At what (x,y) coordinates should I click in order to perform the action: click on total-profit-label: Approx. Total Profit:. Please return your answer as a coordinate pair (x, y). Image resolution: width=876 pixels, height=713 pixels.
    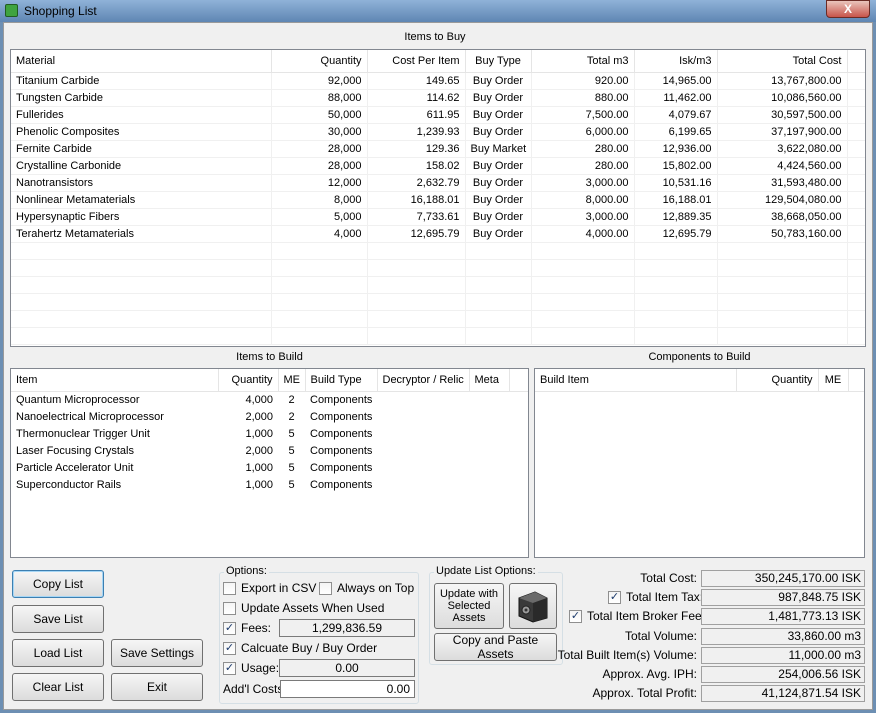
    Looking at the image, I should click on (645, 693).